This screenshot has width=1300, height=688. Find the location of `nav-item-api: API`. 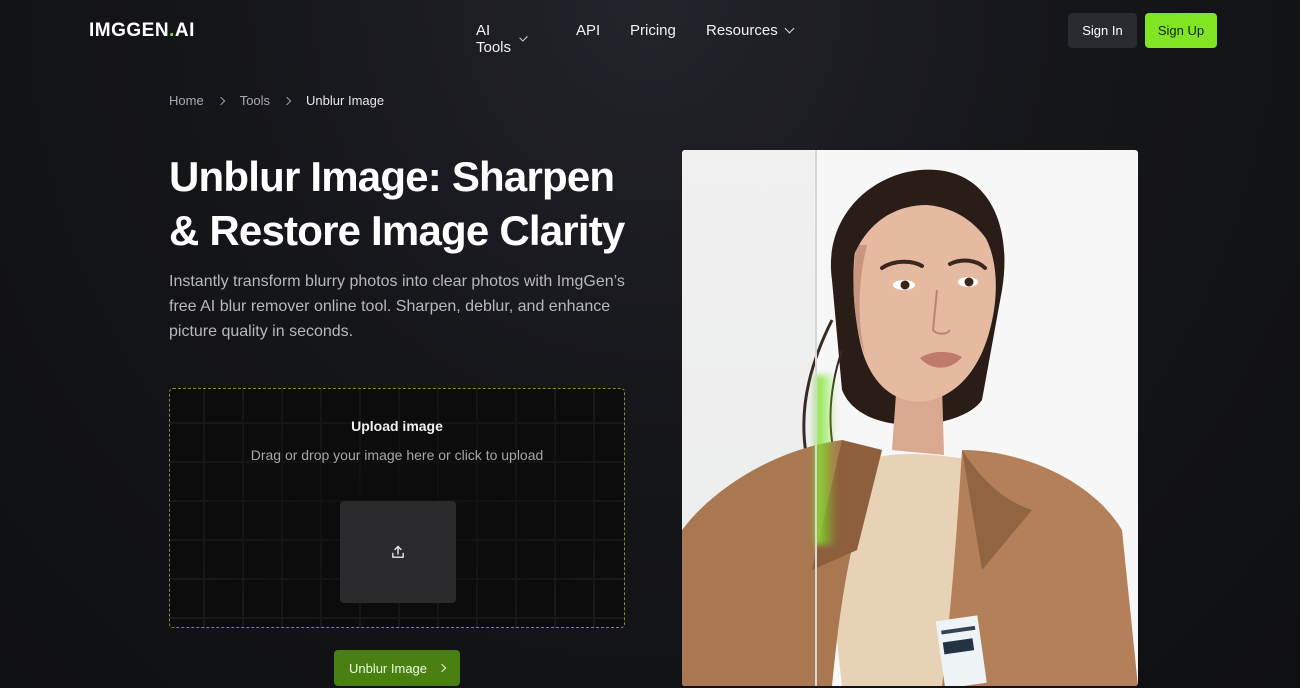

nav-item-api: API is located at coordinates (588, 30).